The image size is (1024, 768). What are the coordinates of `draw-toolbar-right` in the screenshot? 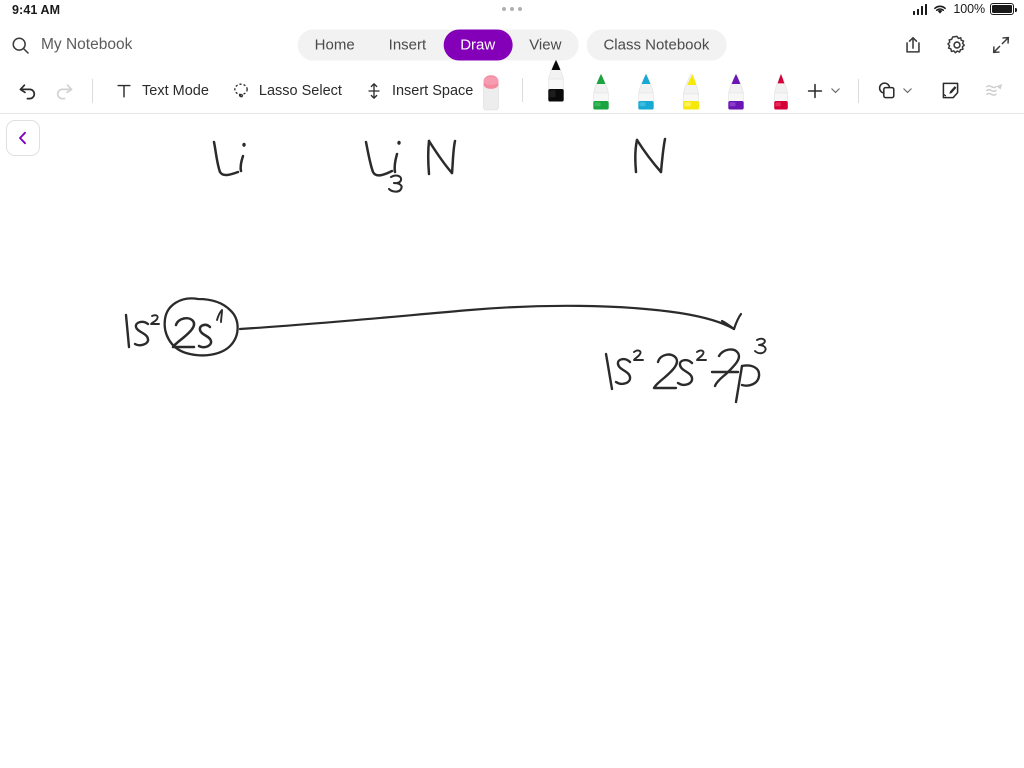 It's located at (905, 90).